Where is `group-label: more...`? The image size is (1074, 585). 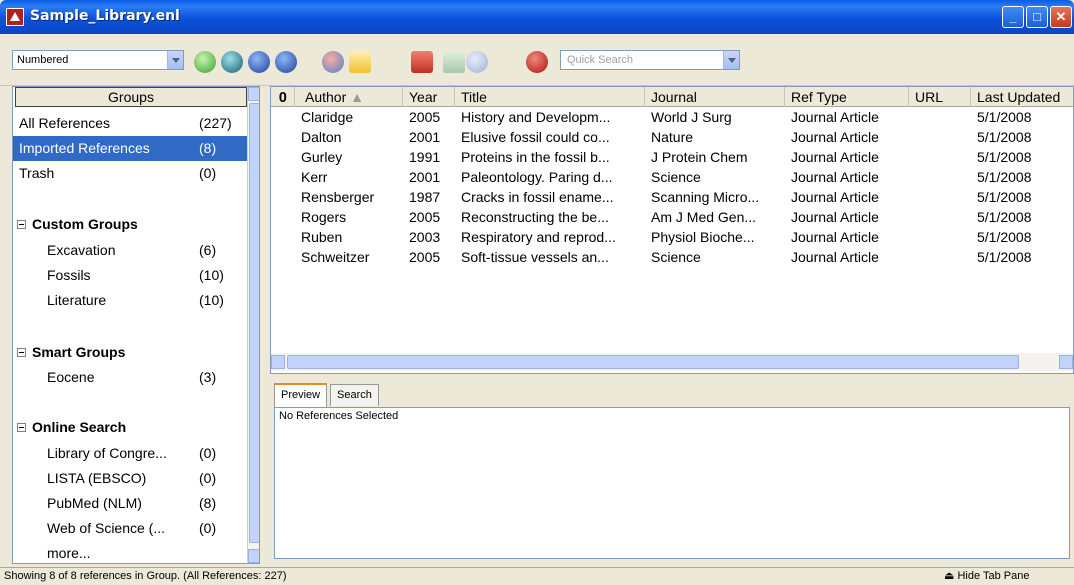 group-label: more... is located at coordinates (69, 553).